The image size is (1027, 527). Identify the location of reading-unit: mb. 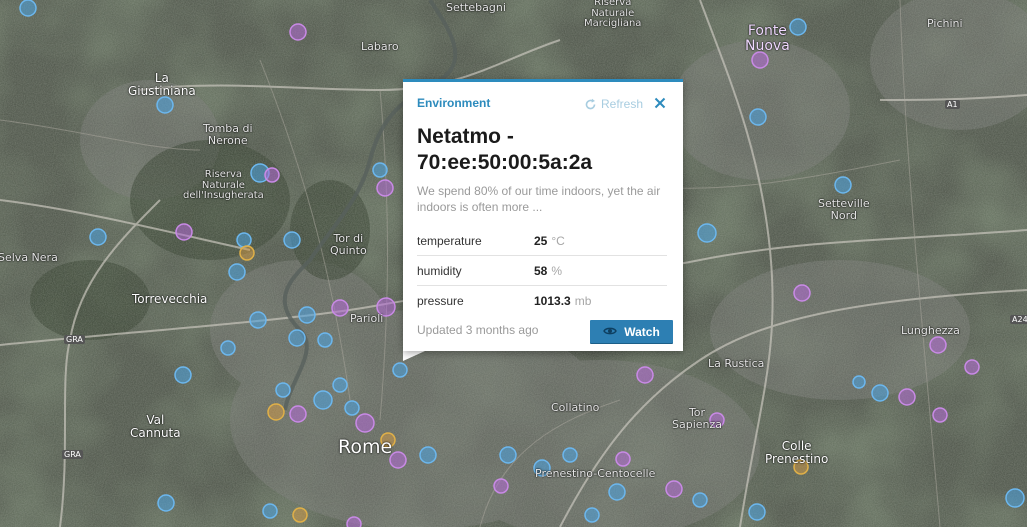
(583, 300).